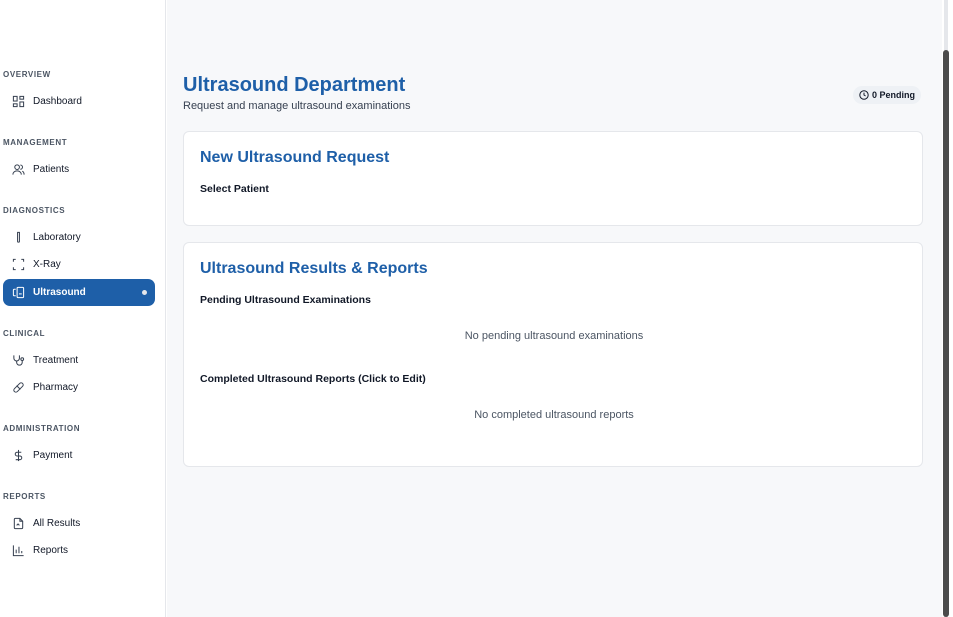  I want to click on pending-badge-label: 0 Pending, so click(894, 95).